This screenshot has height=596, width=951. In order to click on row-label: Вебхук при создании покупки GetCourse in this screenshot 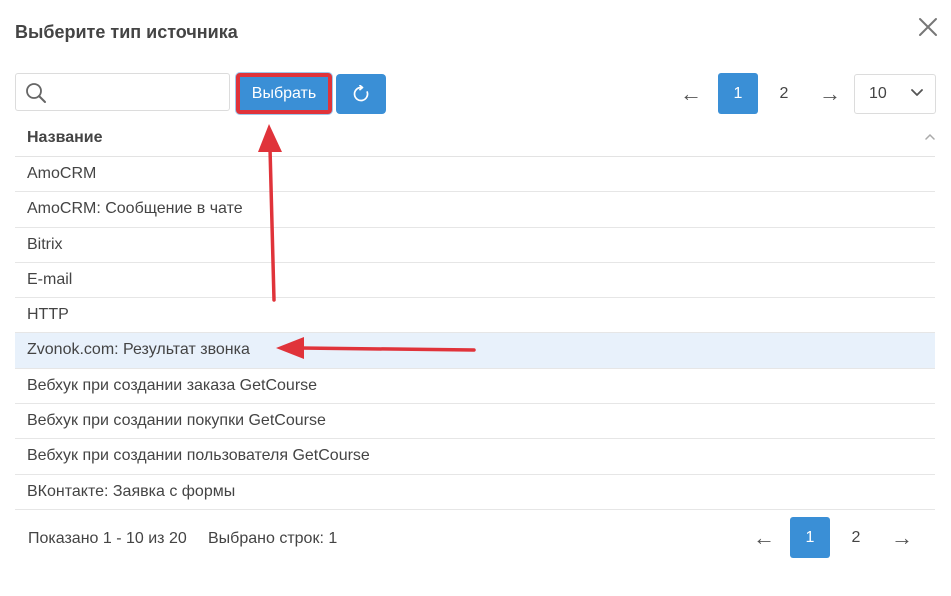, I will do `click(176, 421)`.